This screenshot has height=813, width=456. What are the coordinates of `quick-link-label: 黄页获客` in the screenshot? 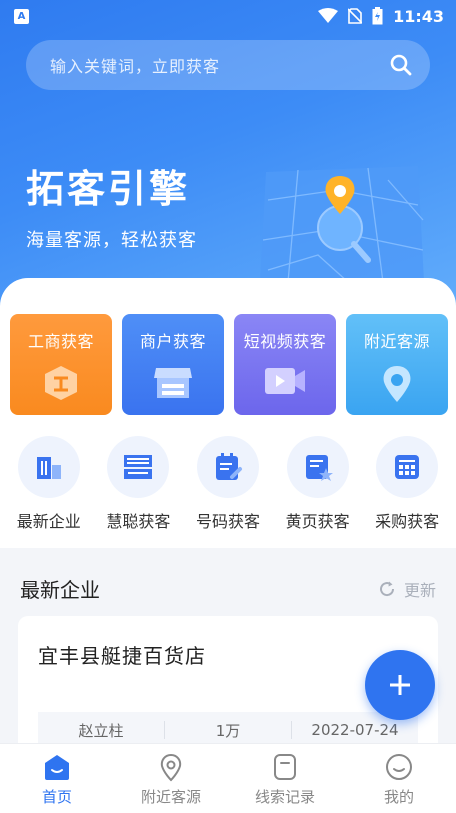 It's located at (317, 521).